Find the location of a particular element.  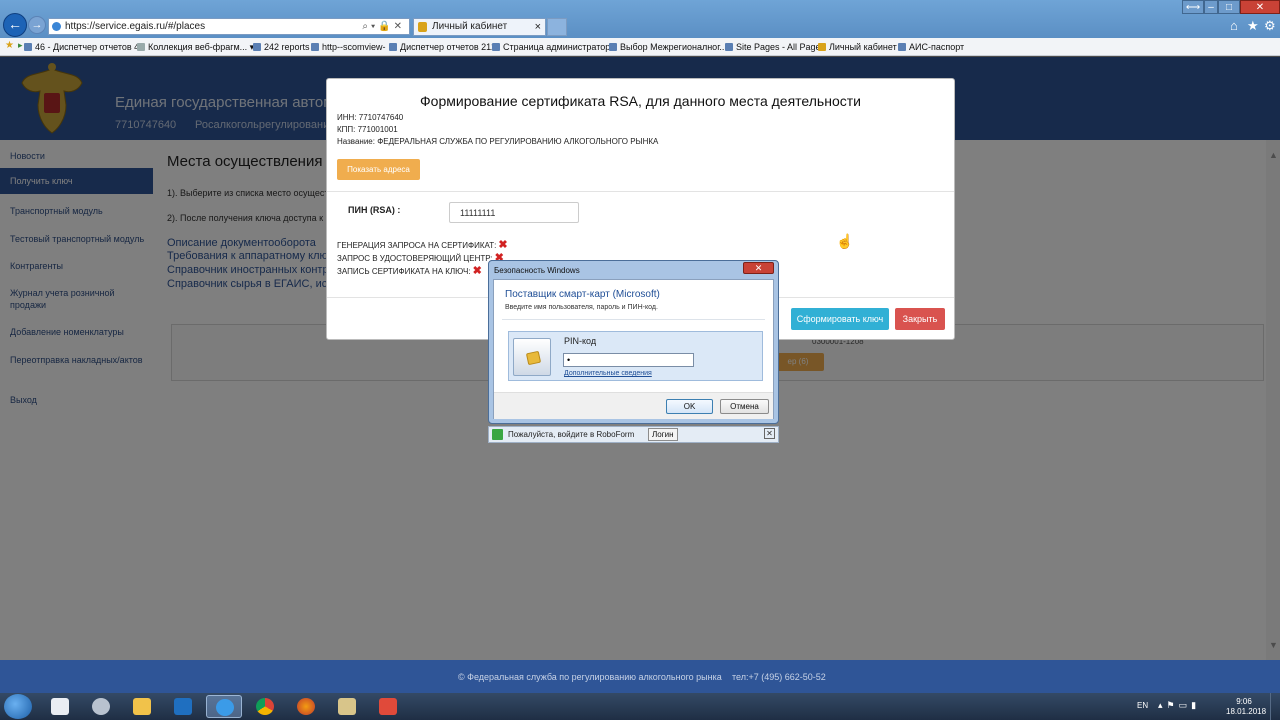

taskbar-app-tool is located at coordinates (347, 706).